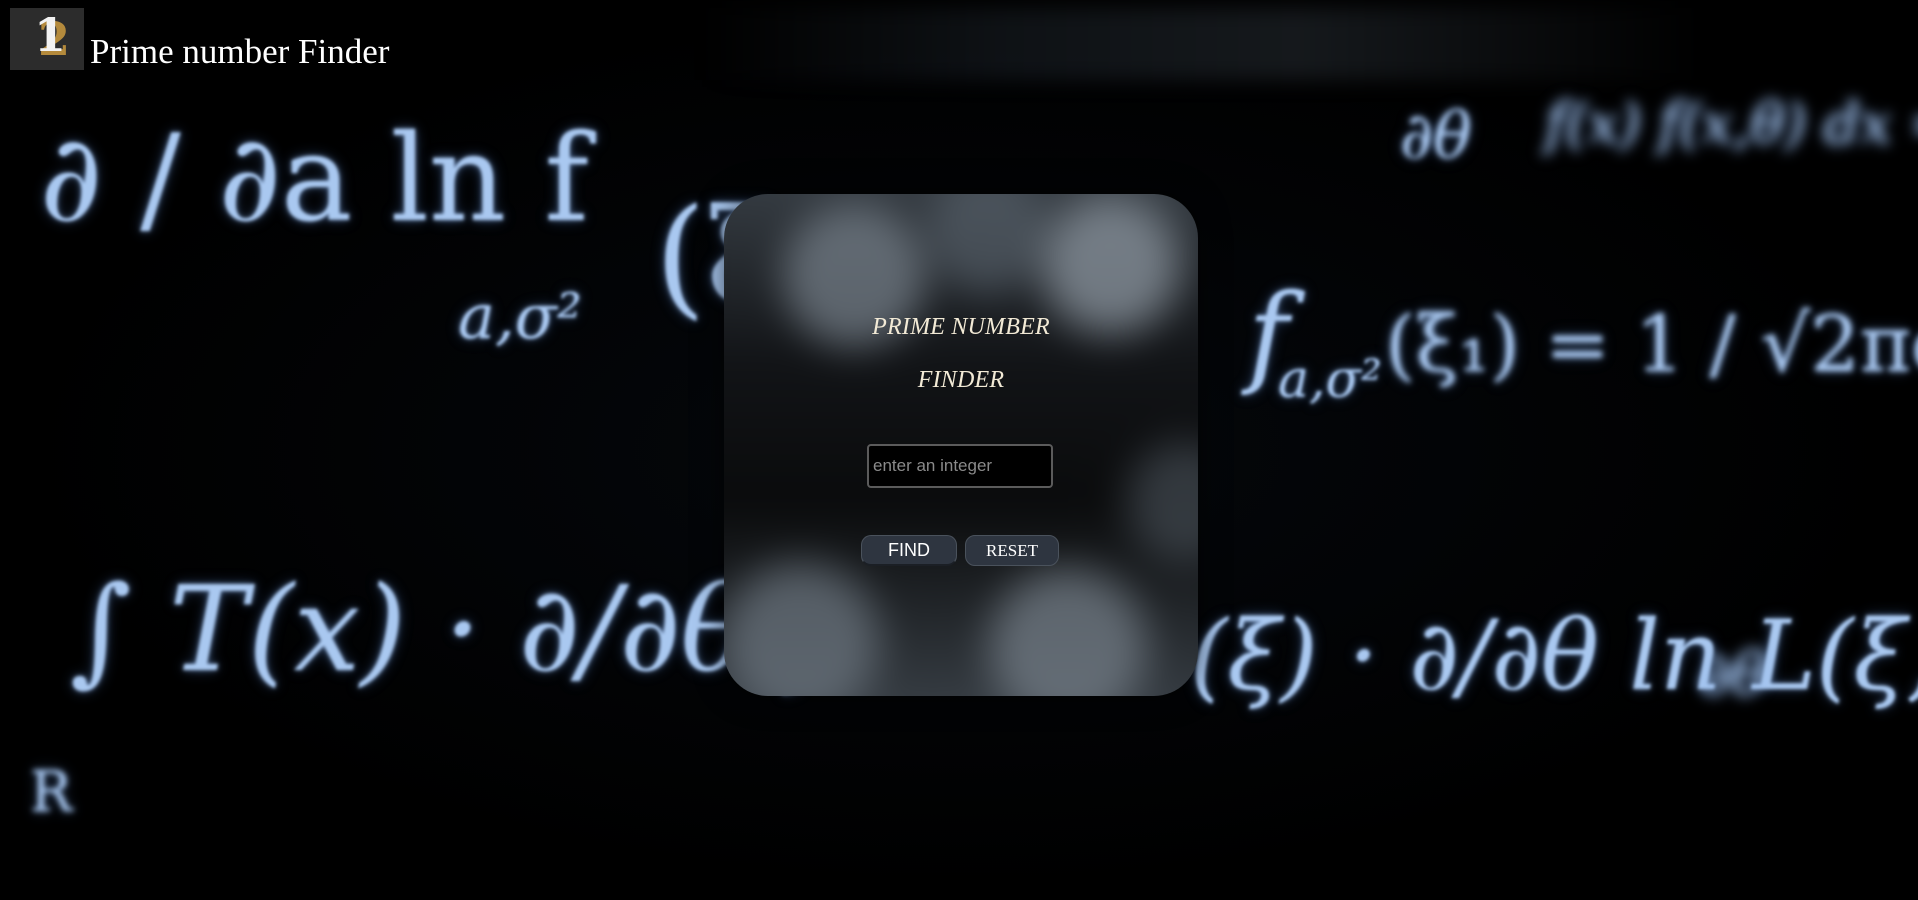  I want to click on formula-subscript-right: a,σ², so click(1330, 380).